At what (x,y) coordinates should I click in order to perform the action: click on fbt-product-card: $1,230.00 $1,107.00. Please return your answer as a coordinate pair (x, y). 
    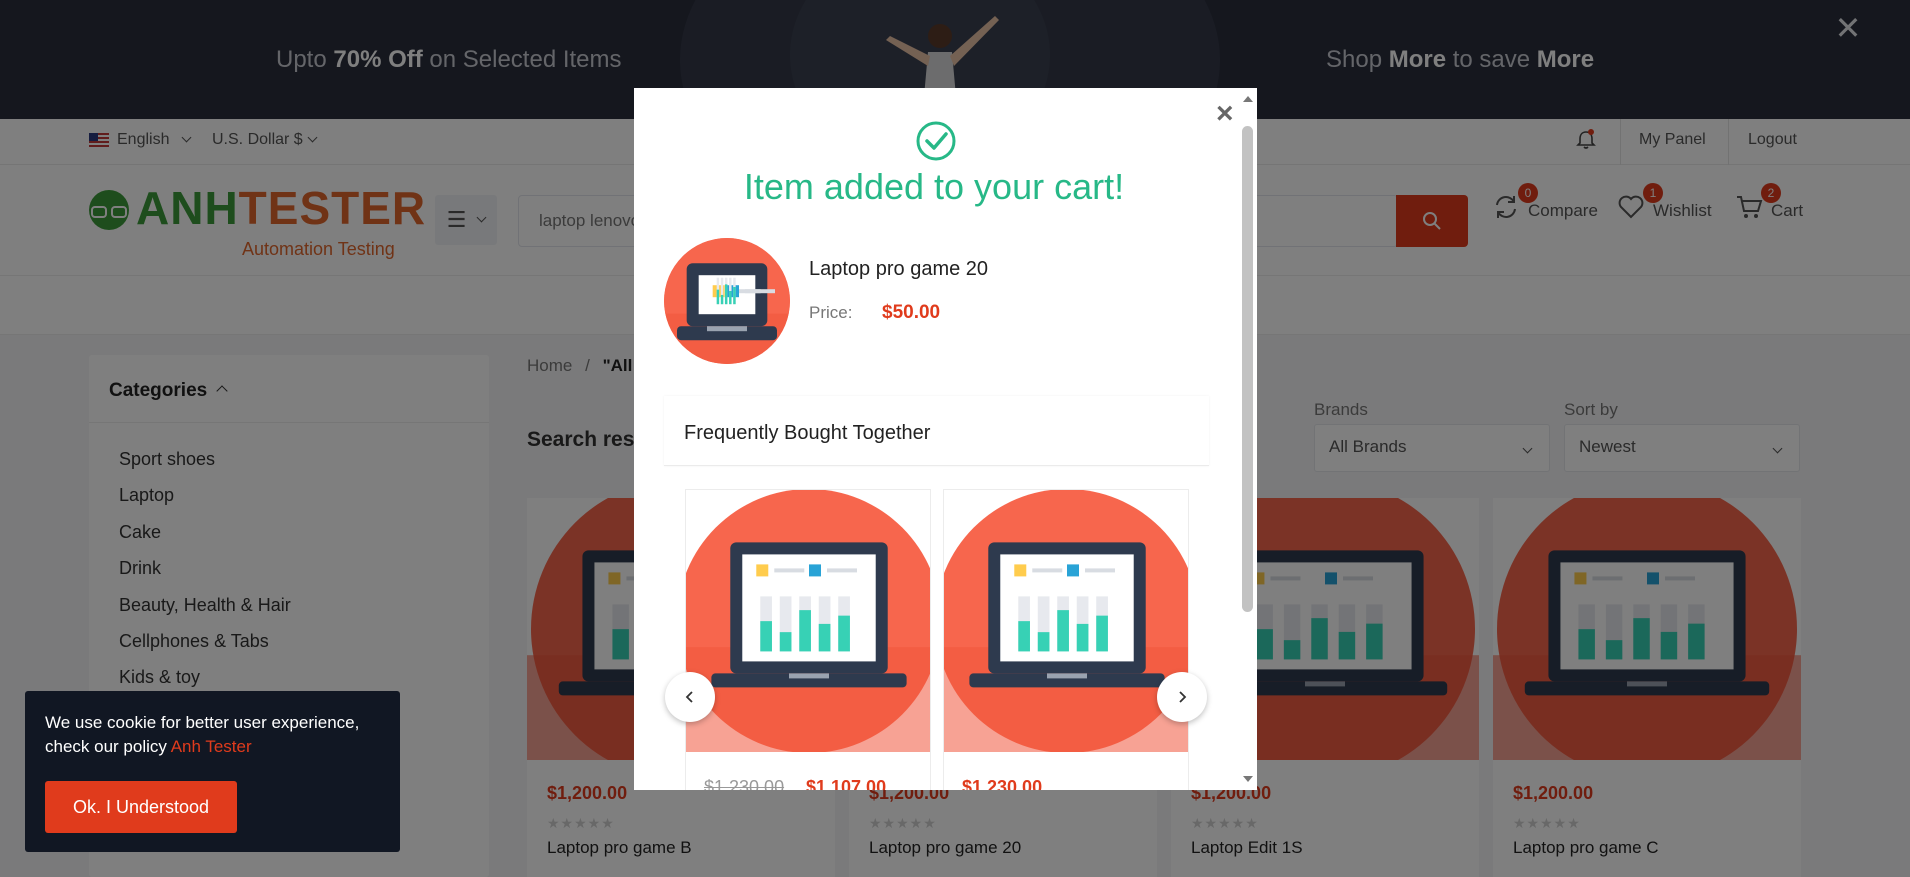
    Looking at the image, I should click on (808, 639).